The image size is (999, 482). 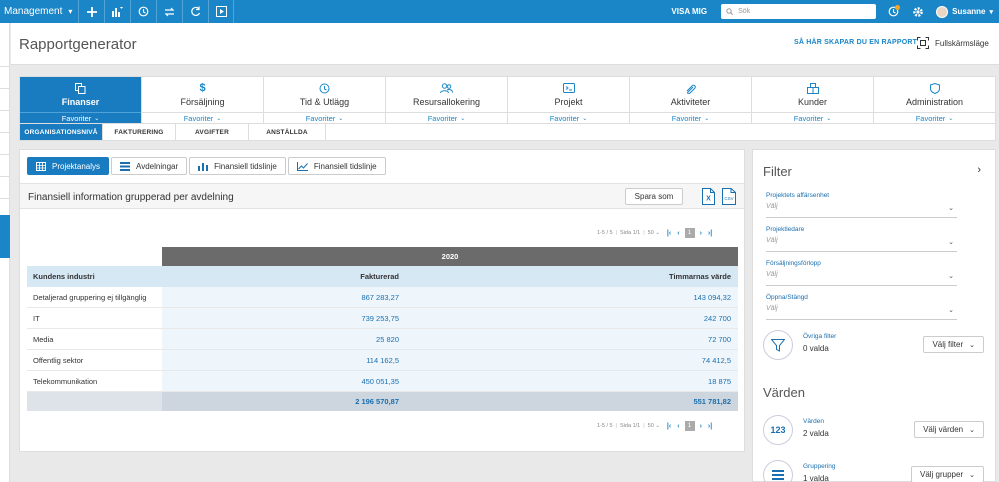 I want to click on select-forsaljningsforlopp: Försäljningsförlopp Välj ⌄, so click(x=861, y=273).